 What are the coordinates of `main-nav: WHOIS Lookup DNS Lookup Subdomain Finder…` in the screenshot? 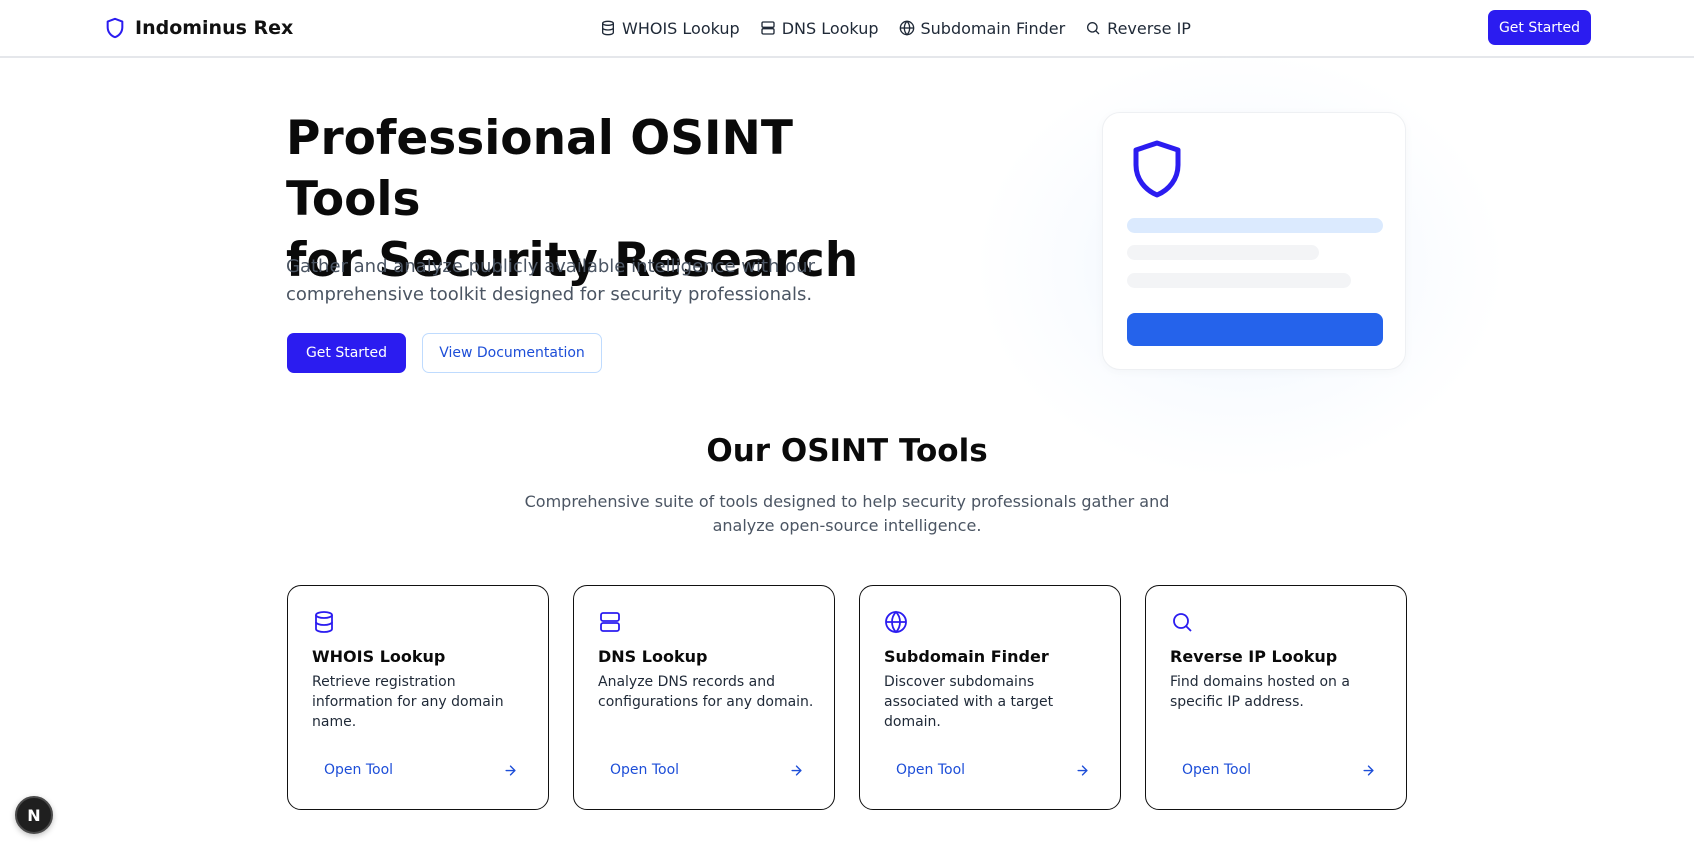 It's located at (895, 28).